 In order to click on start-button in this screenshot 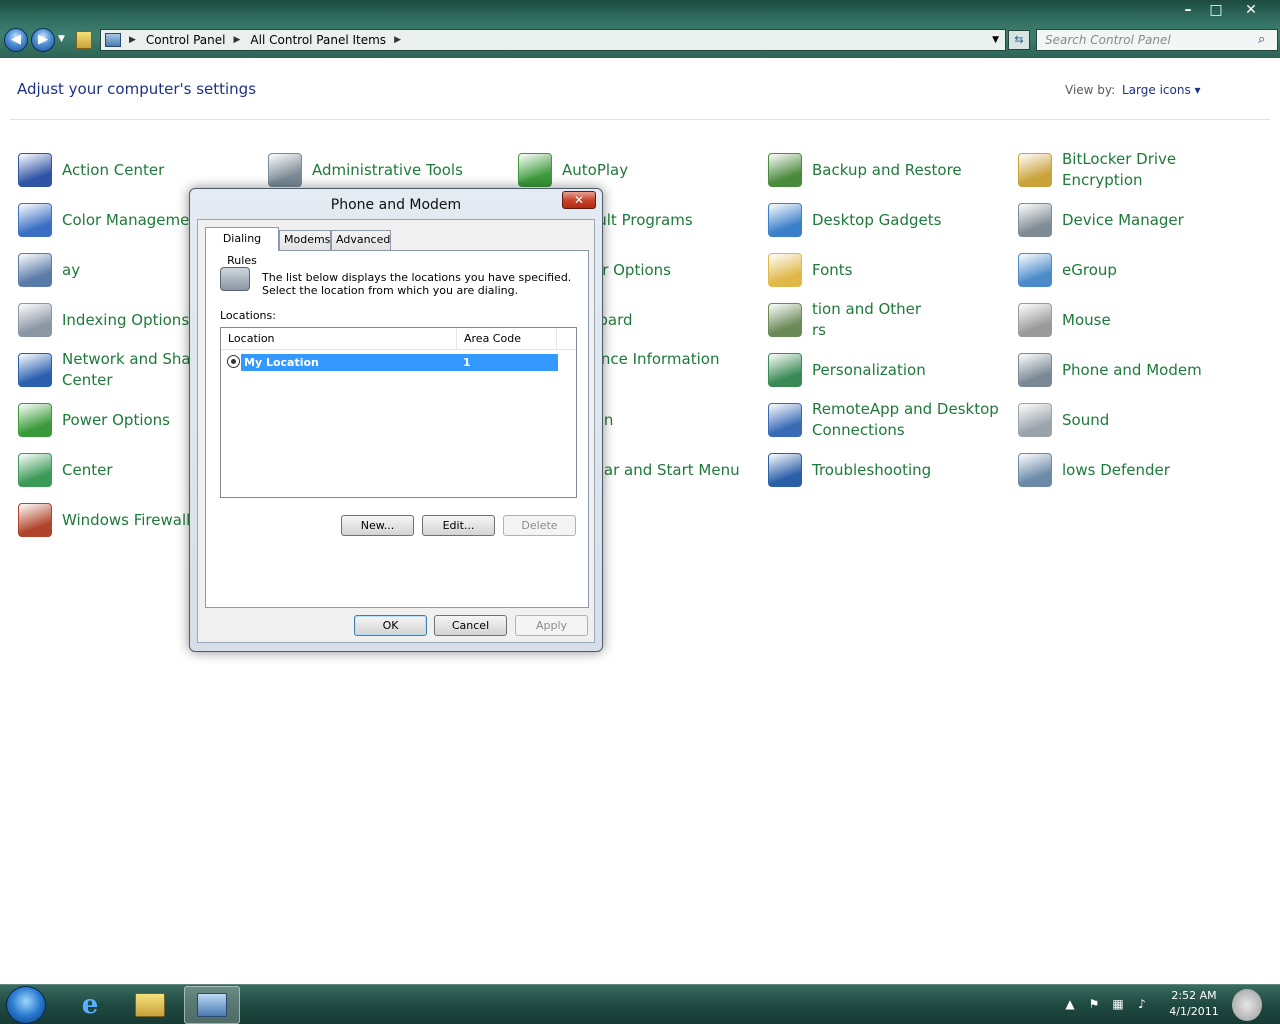, I will do `click(26, 1005)`.